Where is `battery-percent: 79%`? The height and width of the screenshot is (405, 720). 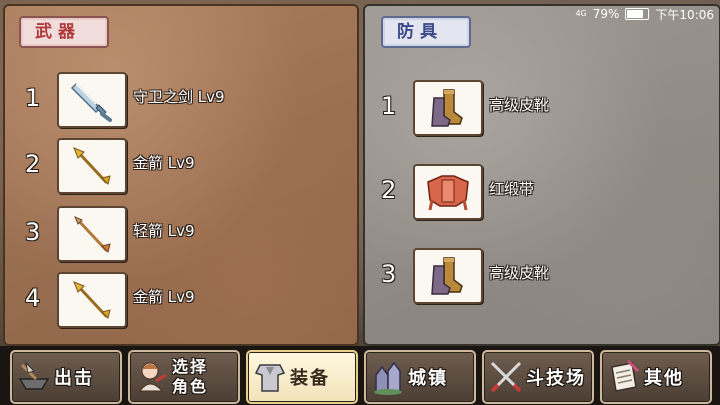 battery-percent: 79% is located at coordinates (606, 14).